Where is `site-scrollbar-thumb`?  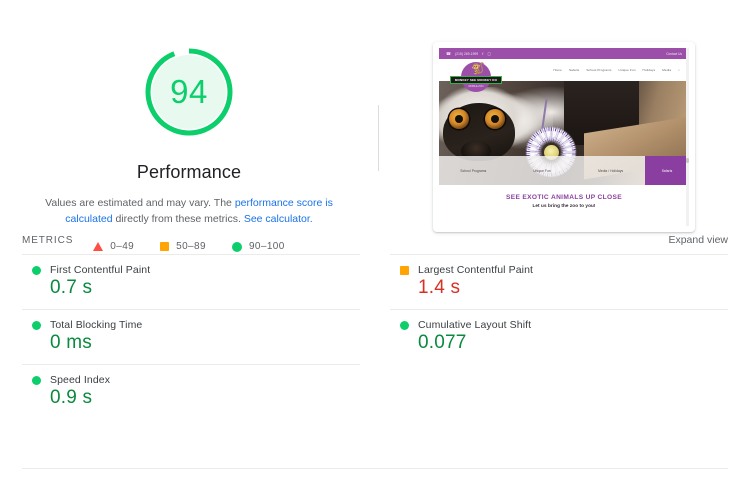 site-scrollbar-thumb is located at coordinates (687, 161).